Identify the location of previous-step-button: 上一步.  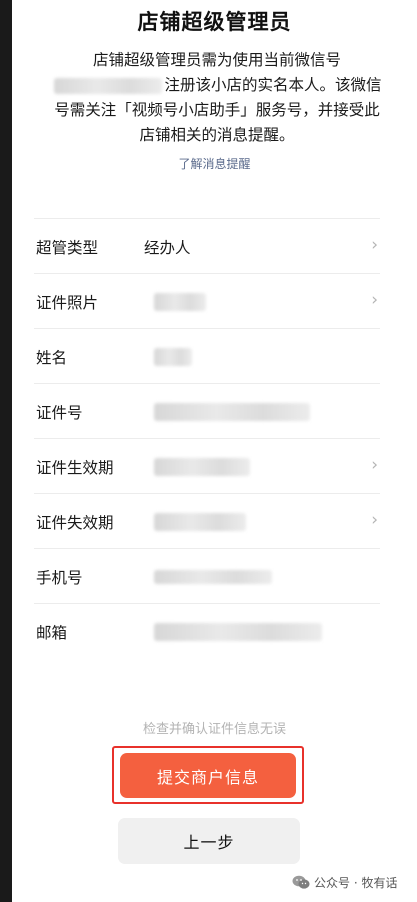
(209, 841).